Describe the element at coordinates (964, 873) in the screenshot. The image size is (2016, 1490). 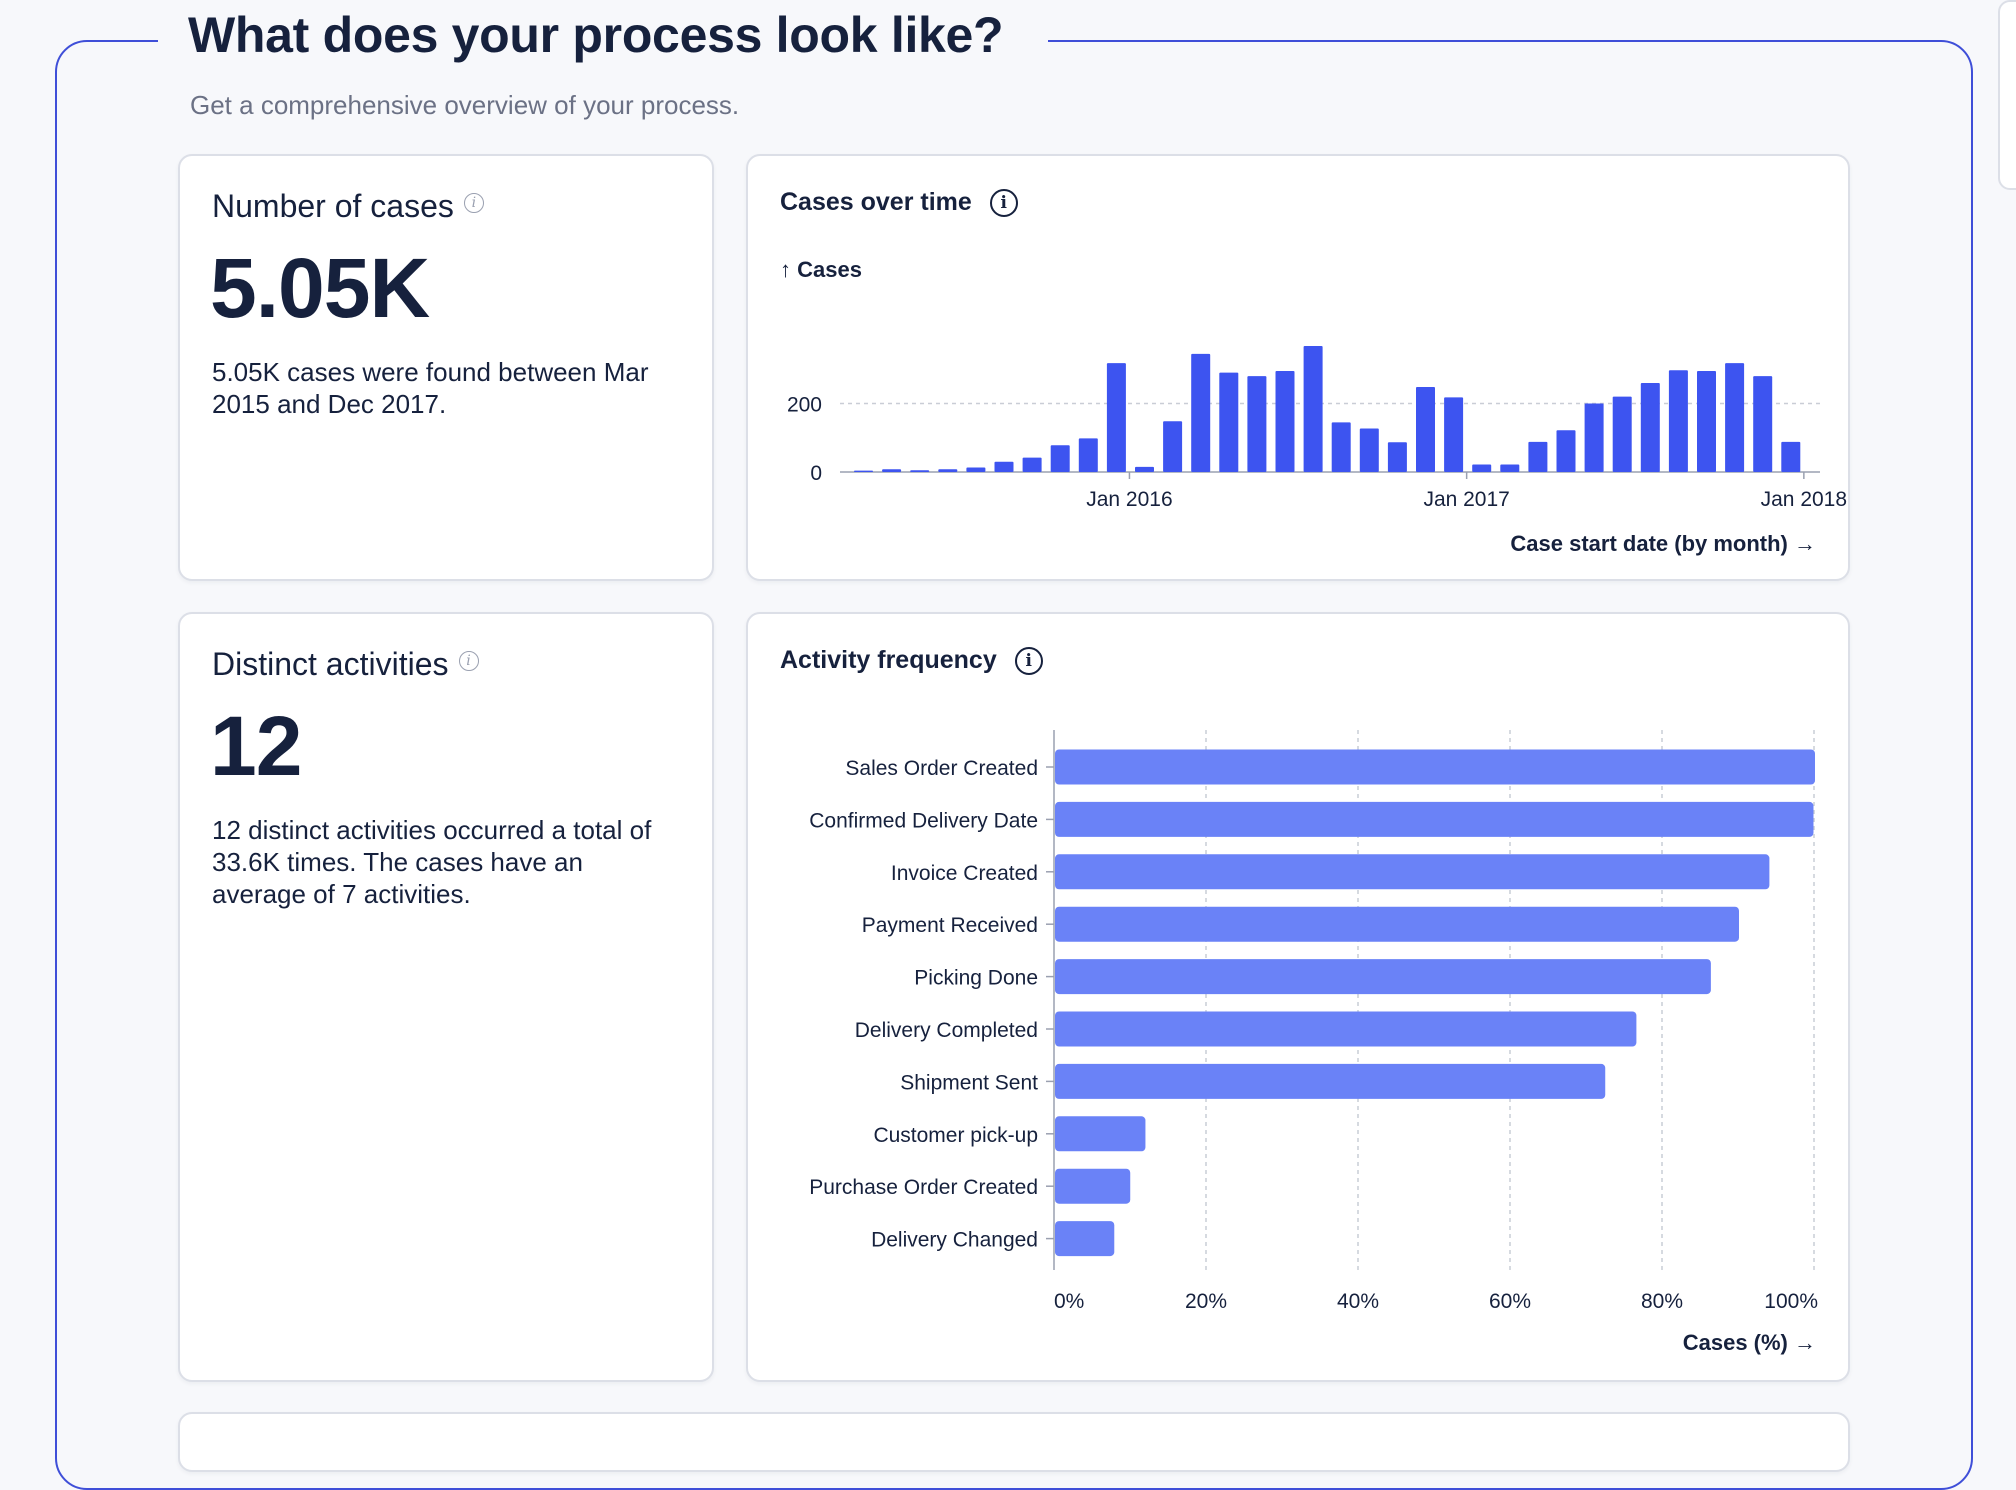
I see `bar-label: Invoice Created` at that location.